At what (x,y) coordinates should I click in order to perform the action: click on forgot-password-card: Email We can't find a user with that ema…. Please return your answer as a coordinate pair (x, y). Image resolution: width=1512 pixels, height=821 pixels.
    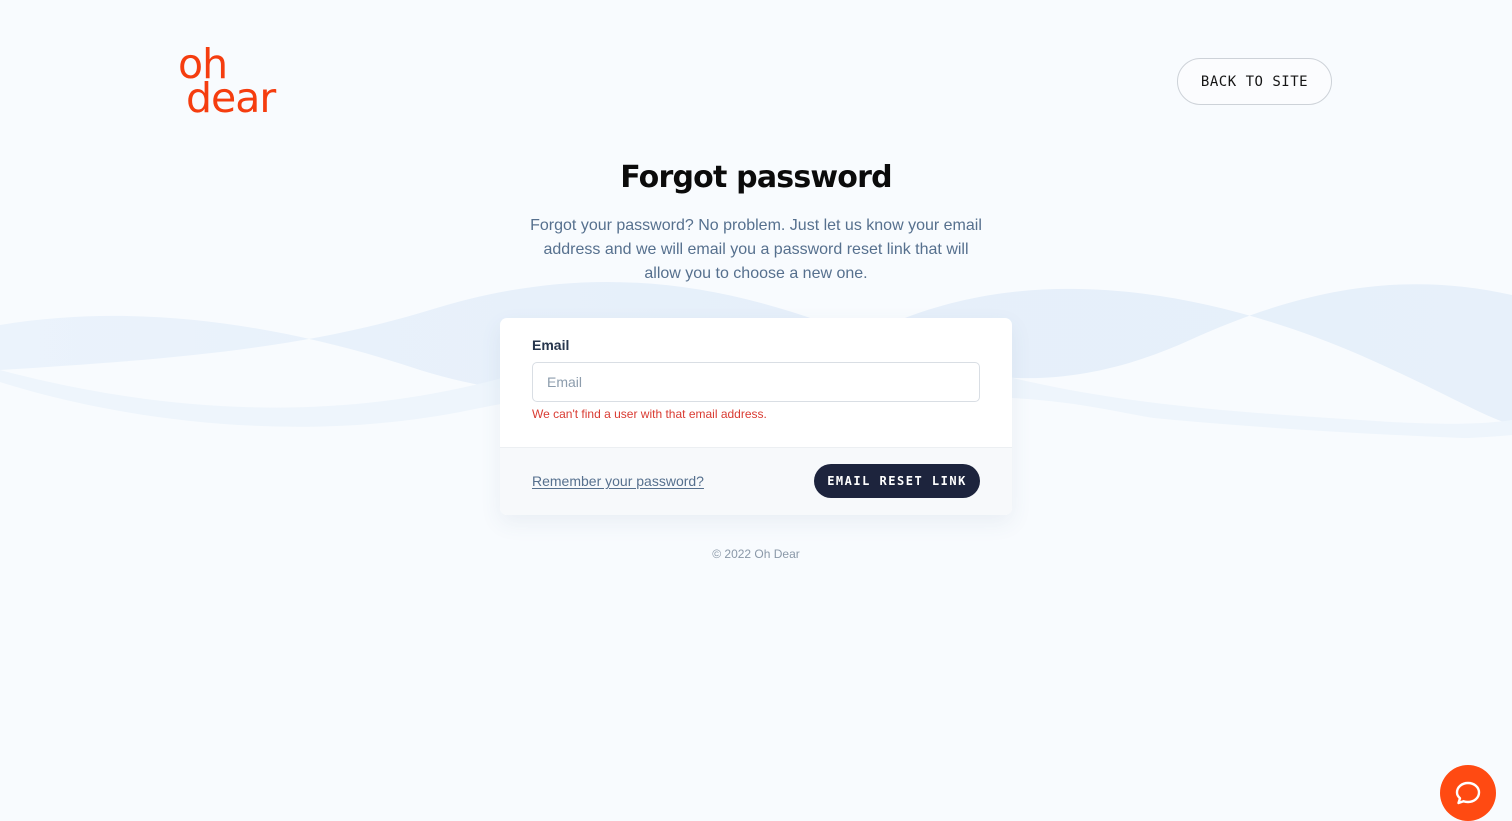
    Looking at the image, I should click on (756, 416).